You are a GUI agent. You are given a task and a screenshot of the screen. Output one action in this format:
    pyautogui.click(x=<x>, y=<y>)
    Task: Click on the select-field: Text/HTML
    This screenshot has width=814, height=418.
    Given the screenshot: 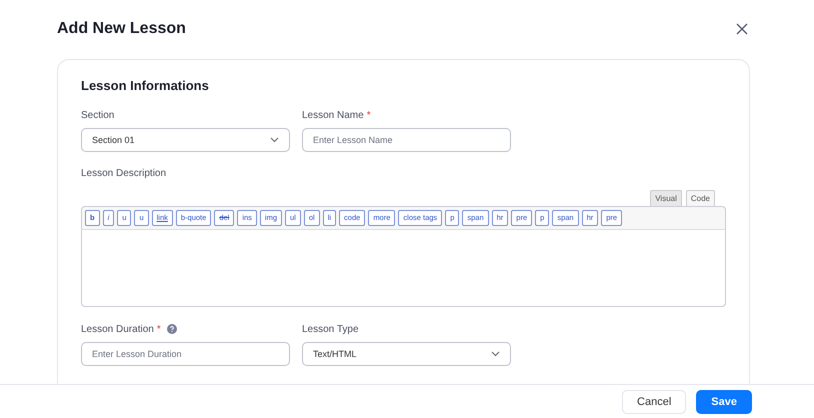 What is the action you would take?
    pyautogui.click(x=406, y=354)
    